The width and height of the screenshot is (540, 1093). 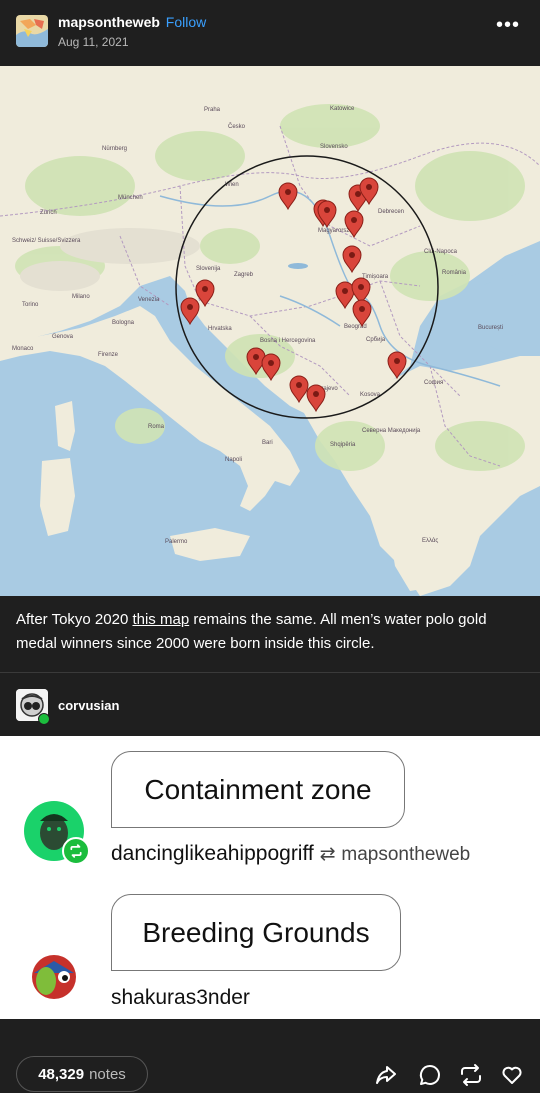 I want to click on map-label-sofia: София, so click(x=433, y=383).